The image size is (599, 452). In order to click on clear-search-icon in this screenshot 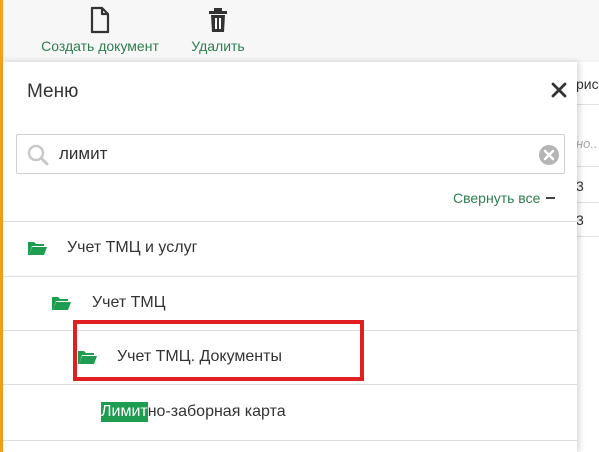, I will do `click(549, 155)`.